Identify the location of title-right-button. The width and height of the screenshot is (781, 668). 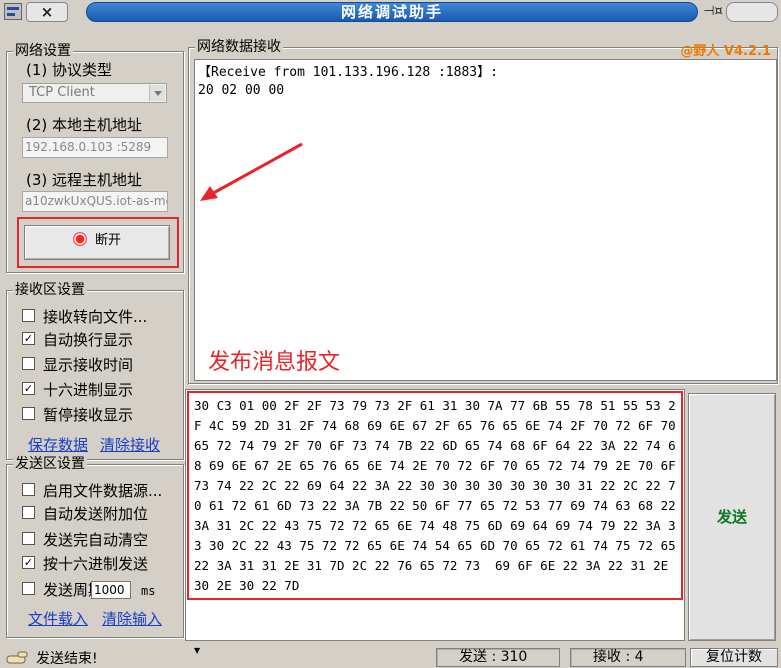
(752, 12).